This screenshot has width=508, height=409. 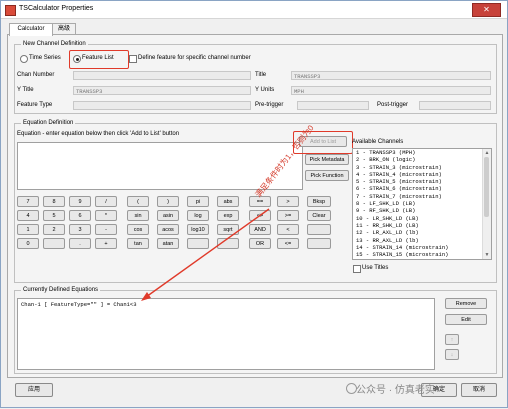 What do you see at coordinates (31, 29) in the screenshot?
I see `tab-calculator: Calculator` at bounding box center [31, 29].